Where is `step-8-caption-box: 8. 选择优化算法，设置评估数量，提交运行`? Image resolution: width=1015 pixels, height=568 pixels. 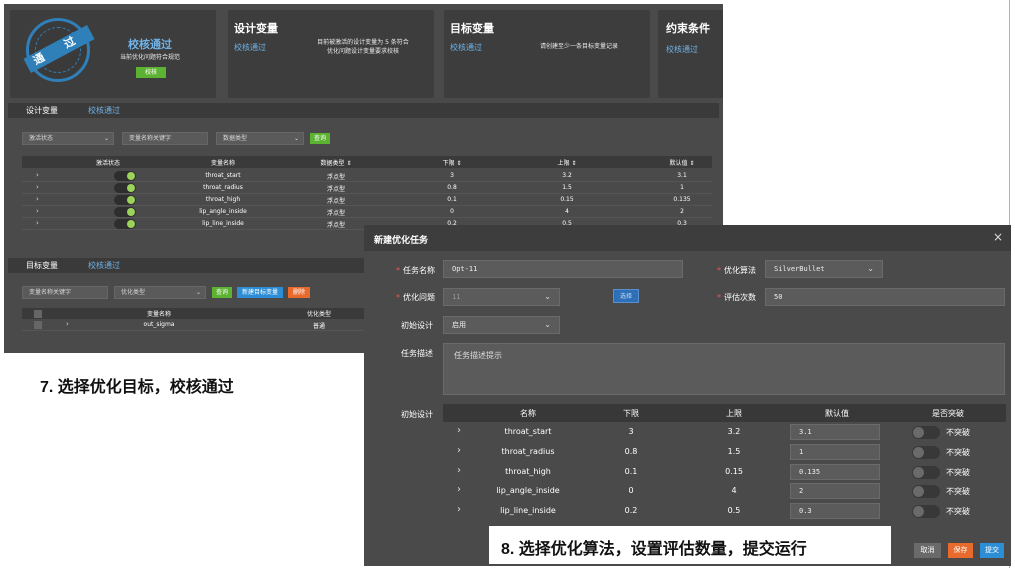 step-8-caption-box: 8. 选择优化算法，设置评估数量，提交运行 is located at coordinates (690, 545).